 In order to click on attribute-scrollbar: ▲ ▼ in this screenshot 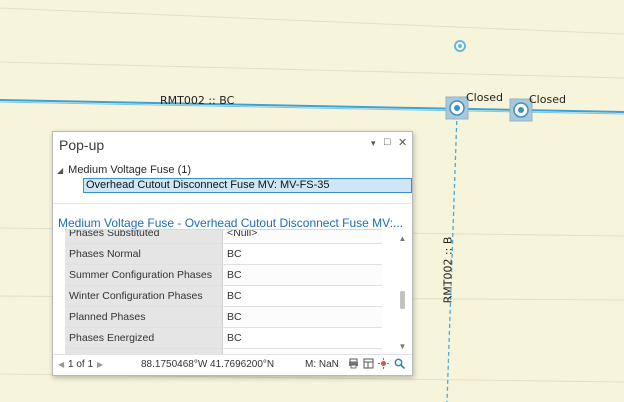, I will do `click(402, 292)`.